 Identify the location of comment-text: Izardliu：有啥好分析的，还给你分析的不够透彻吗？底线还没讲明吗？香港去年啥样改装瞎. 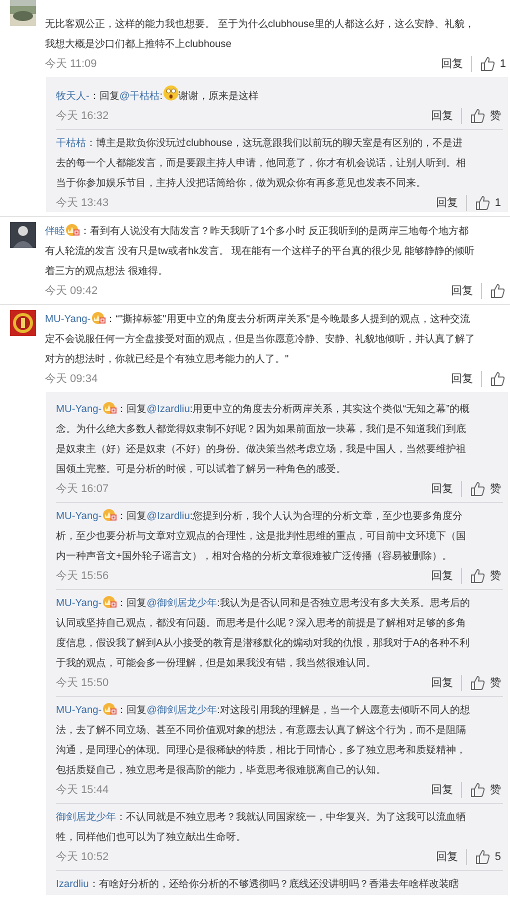
(258, 885).